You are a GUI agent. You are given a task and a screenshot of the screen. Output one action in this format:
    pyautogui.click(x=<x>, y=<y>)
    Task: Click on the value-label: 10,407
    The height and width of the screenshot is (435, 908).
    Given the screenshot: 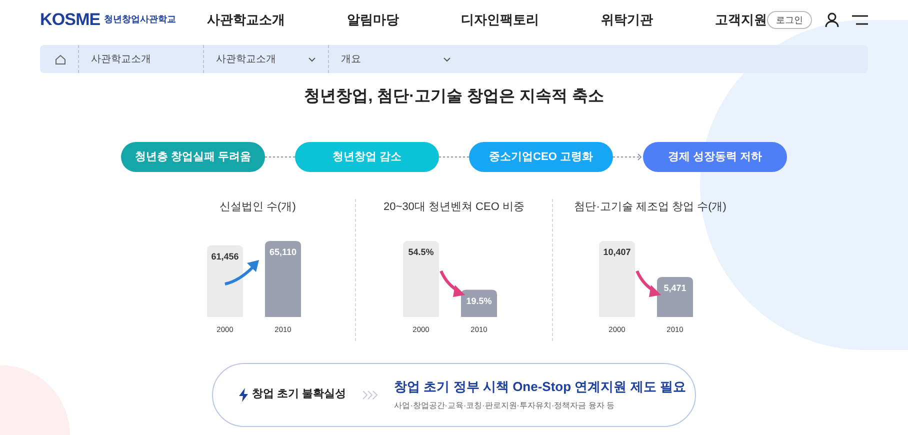 What is the action you would take?
    pyautogui.click(x=618, y=251)
    